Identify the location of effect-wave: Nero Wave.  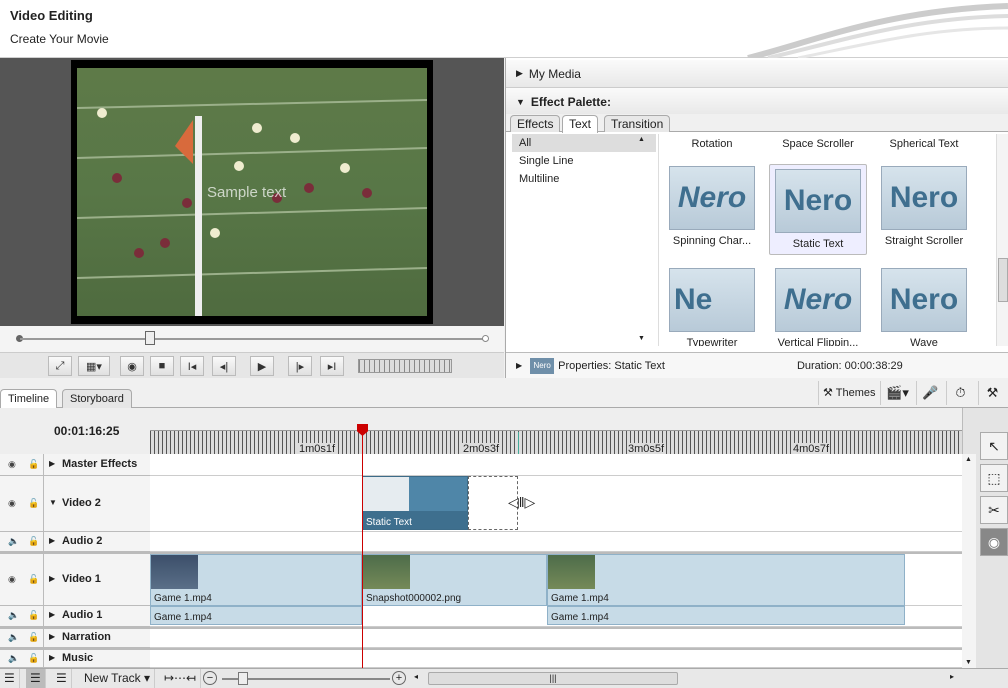
(924, 307).